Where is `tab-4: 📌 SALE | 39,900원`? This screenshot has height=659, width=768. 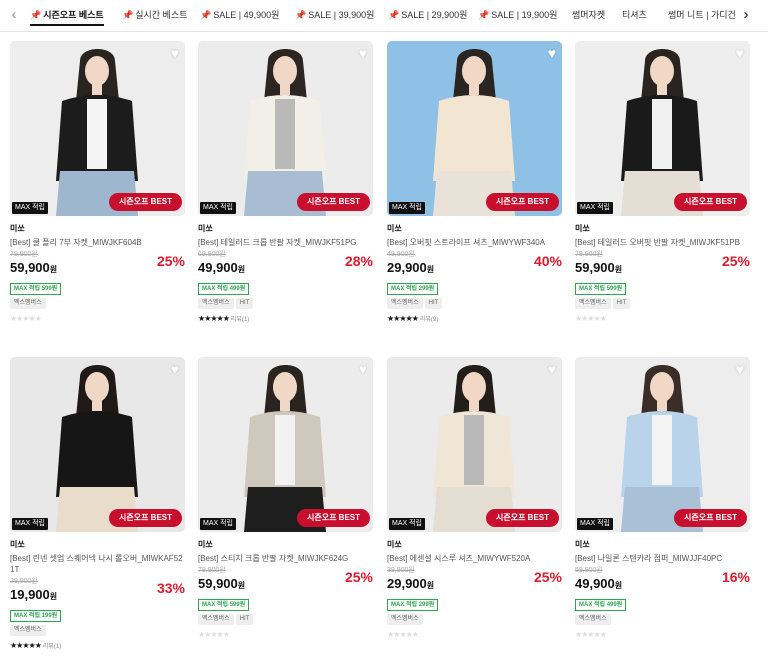
tab-4: 📌 SALE | 39,900원 is located at coordinates (334, 17).